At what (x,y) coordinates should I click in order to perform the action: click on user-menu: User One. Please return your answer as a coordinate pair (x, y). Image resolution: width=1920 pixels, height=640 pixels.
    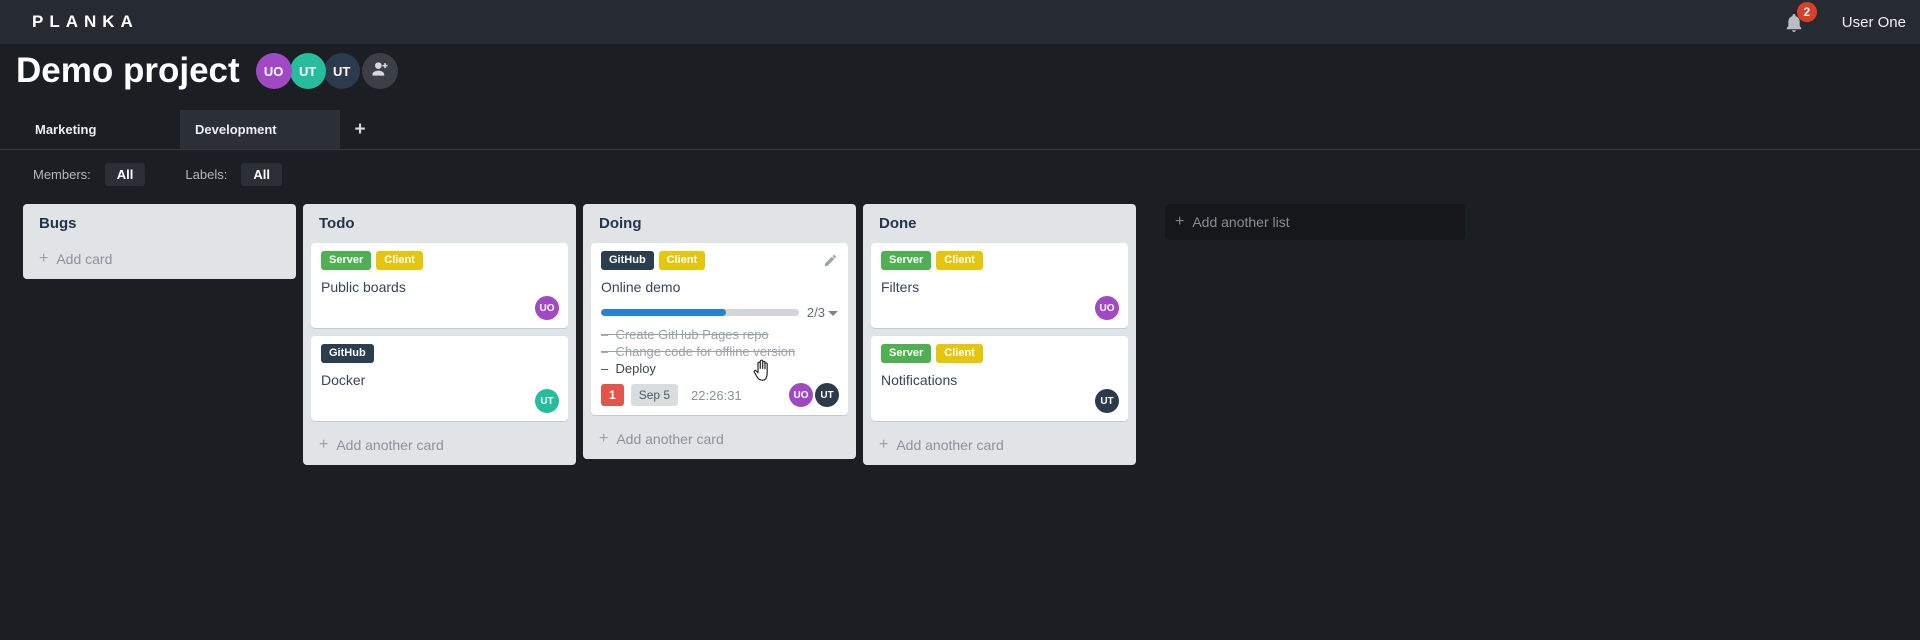
    Looking at the image, I should click on (1874, 22).